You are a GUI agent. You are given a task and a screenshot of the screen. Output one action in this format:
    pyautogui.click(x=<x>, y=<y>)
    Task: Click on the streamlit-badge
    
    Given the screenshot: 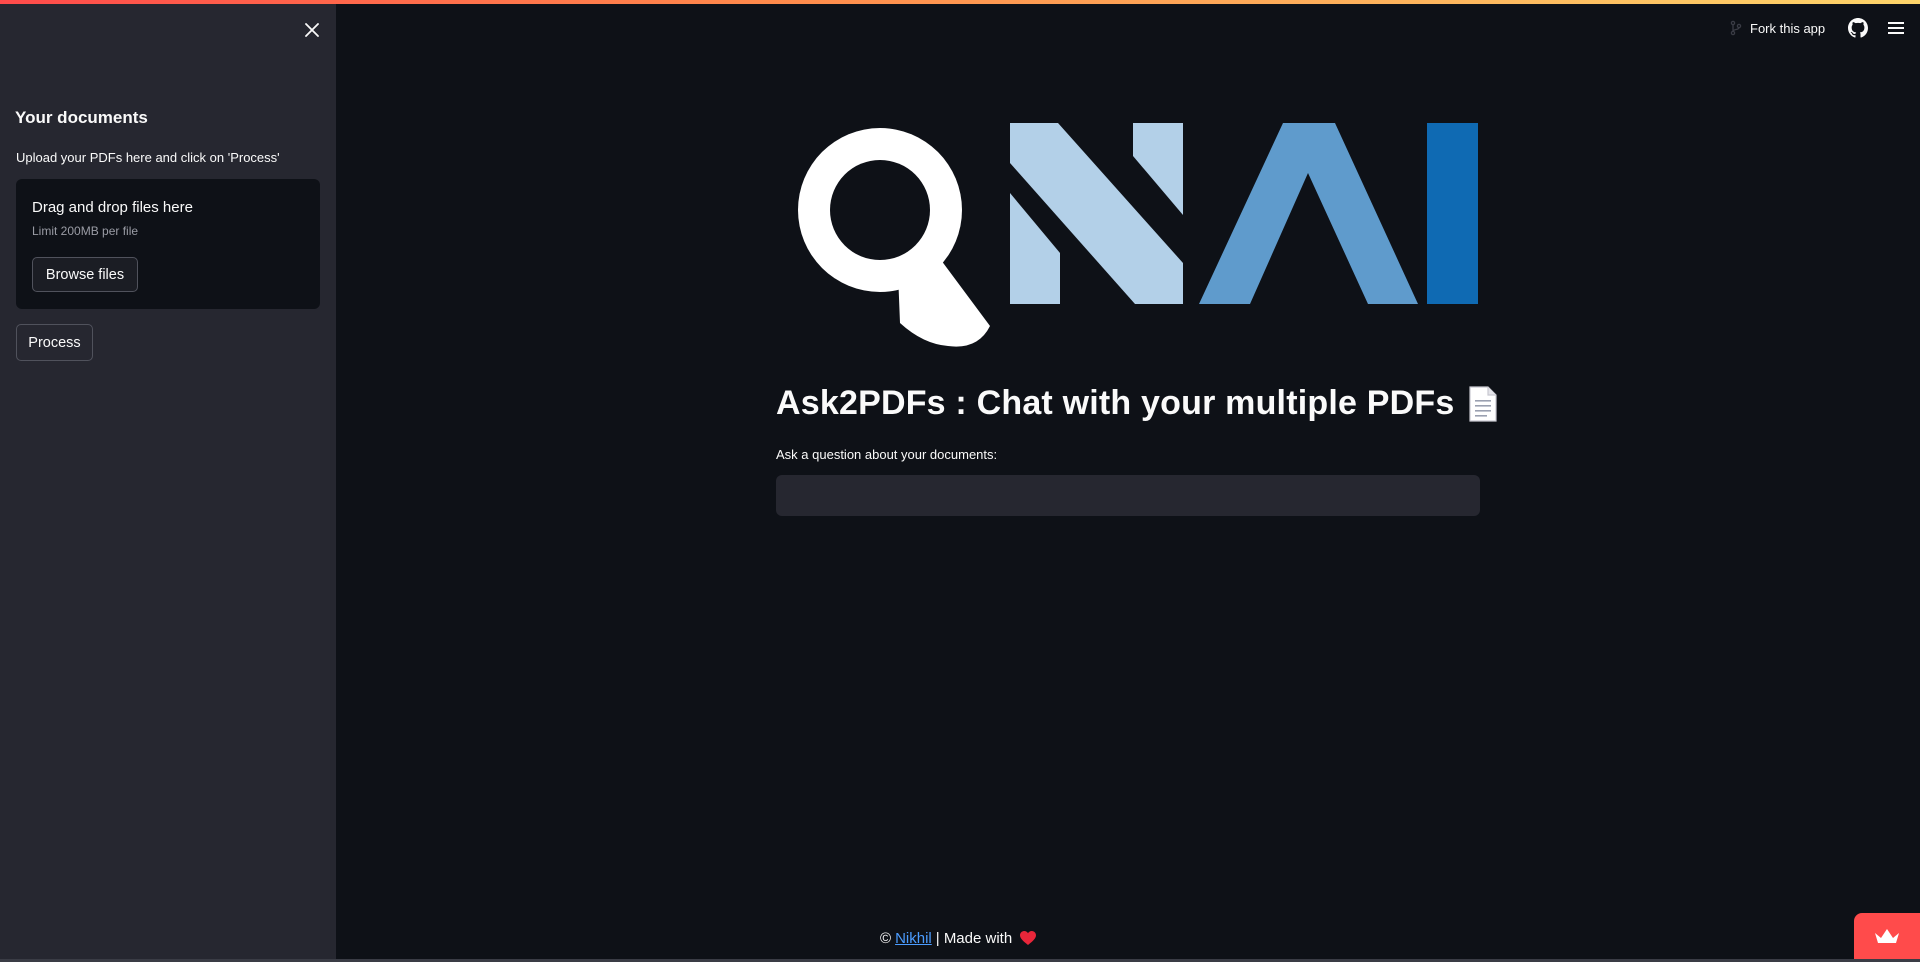 What is the action you would take?
    pyautogui.click(x=1887, y=936)
    